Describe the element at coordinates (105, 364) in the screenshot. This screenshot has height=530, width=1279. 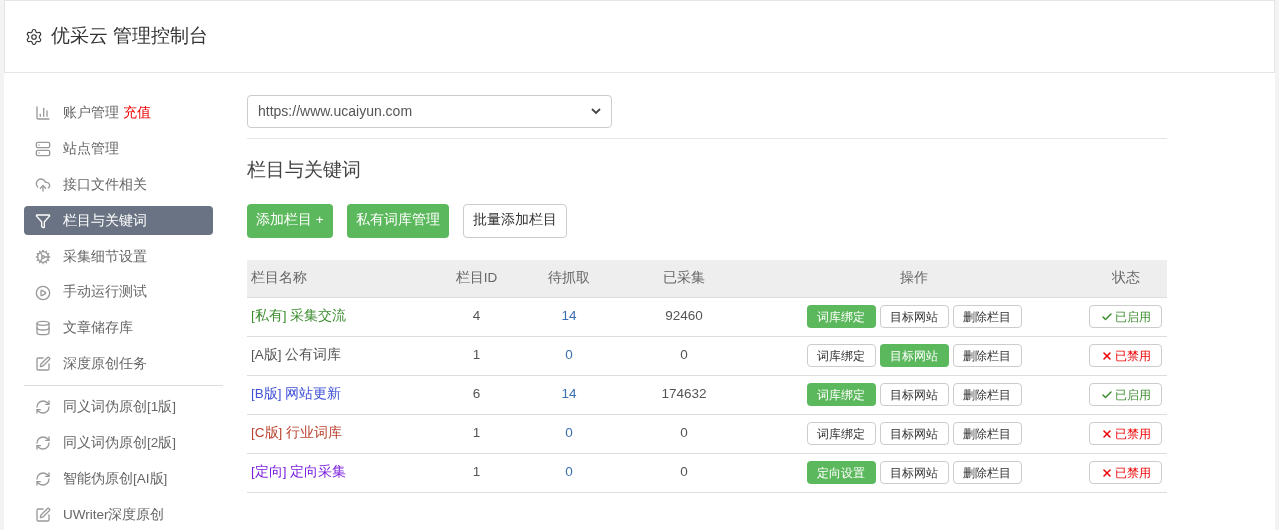
I see `sidebar-label: 深度原创任务` at that location.